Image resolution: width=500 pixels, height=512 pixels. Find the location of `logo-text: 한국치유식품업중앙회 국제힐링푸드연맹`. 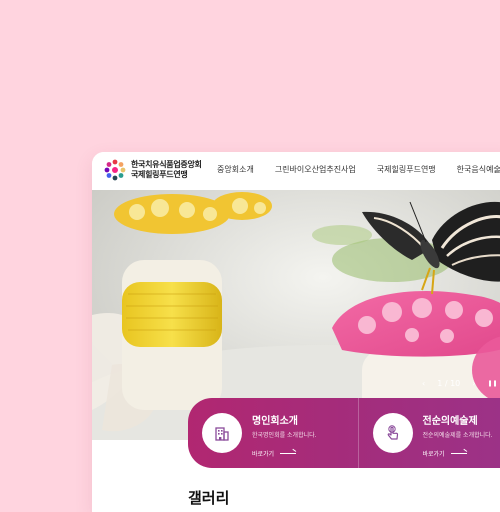

logo-text: 한국치유식품업중앙회 국제힐링푸드연맹 is located at coordinates (166, 170).